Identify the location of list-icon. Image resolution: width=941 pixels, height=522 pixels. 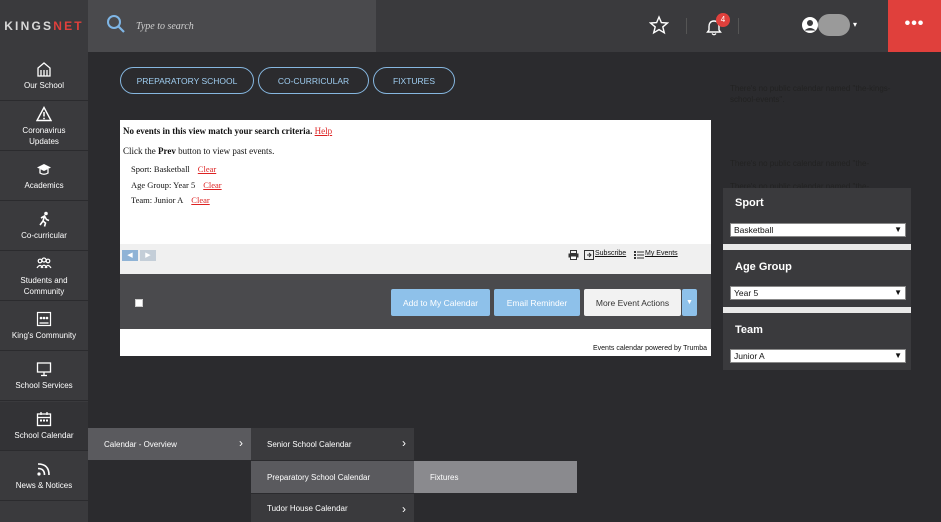
(639, 255).